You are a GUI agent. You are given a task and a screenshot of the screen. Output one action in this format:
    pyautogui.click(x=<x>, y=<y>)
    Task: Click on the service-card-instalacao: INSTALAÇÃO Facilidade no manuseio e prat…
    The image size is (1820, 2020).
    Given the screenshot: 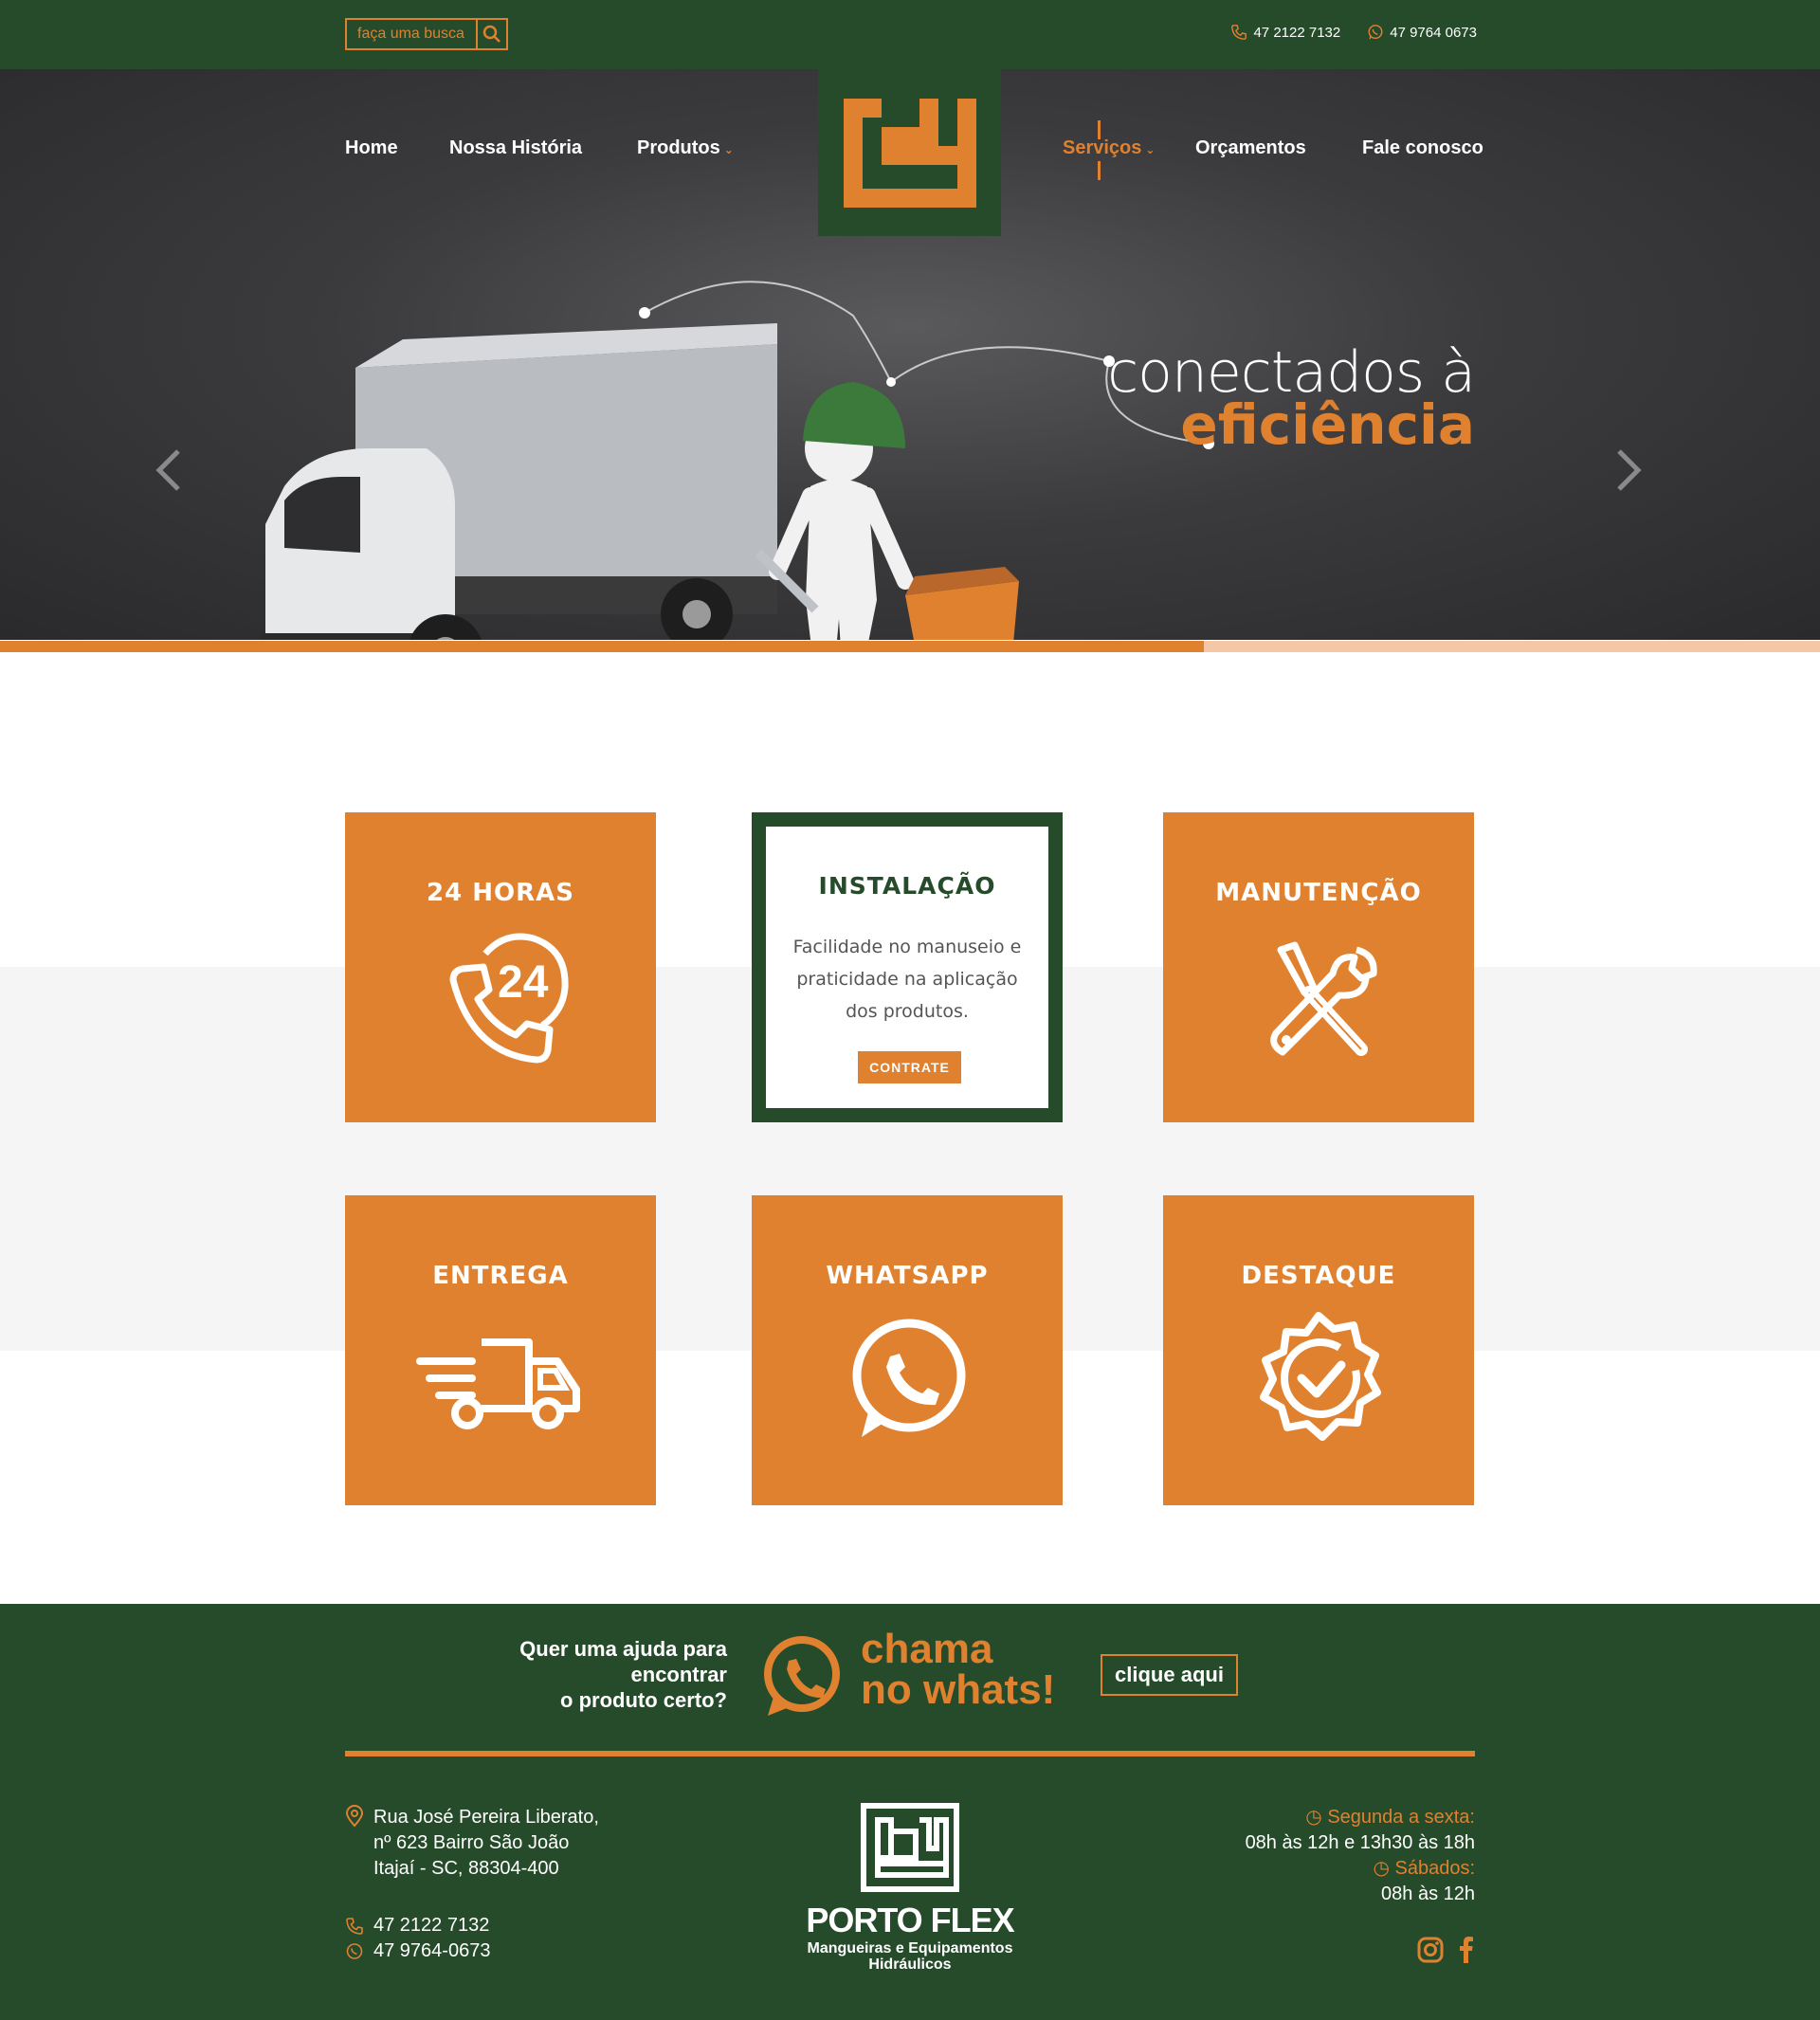 What is the action you would take?
    pyautogui.click(x=907, y=967)
    